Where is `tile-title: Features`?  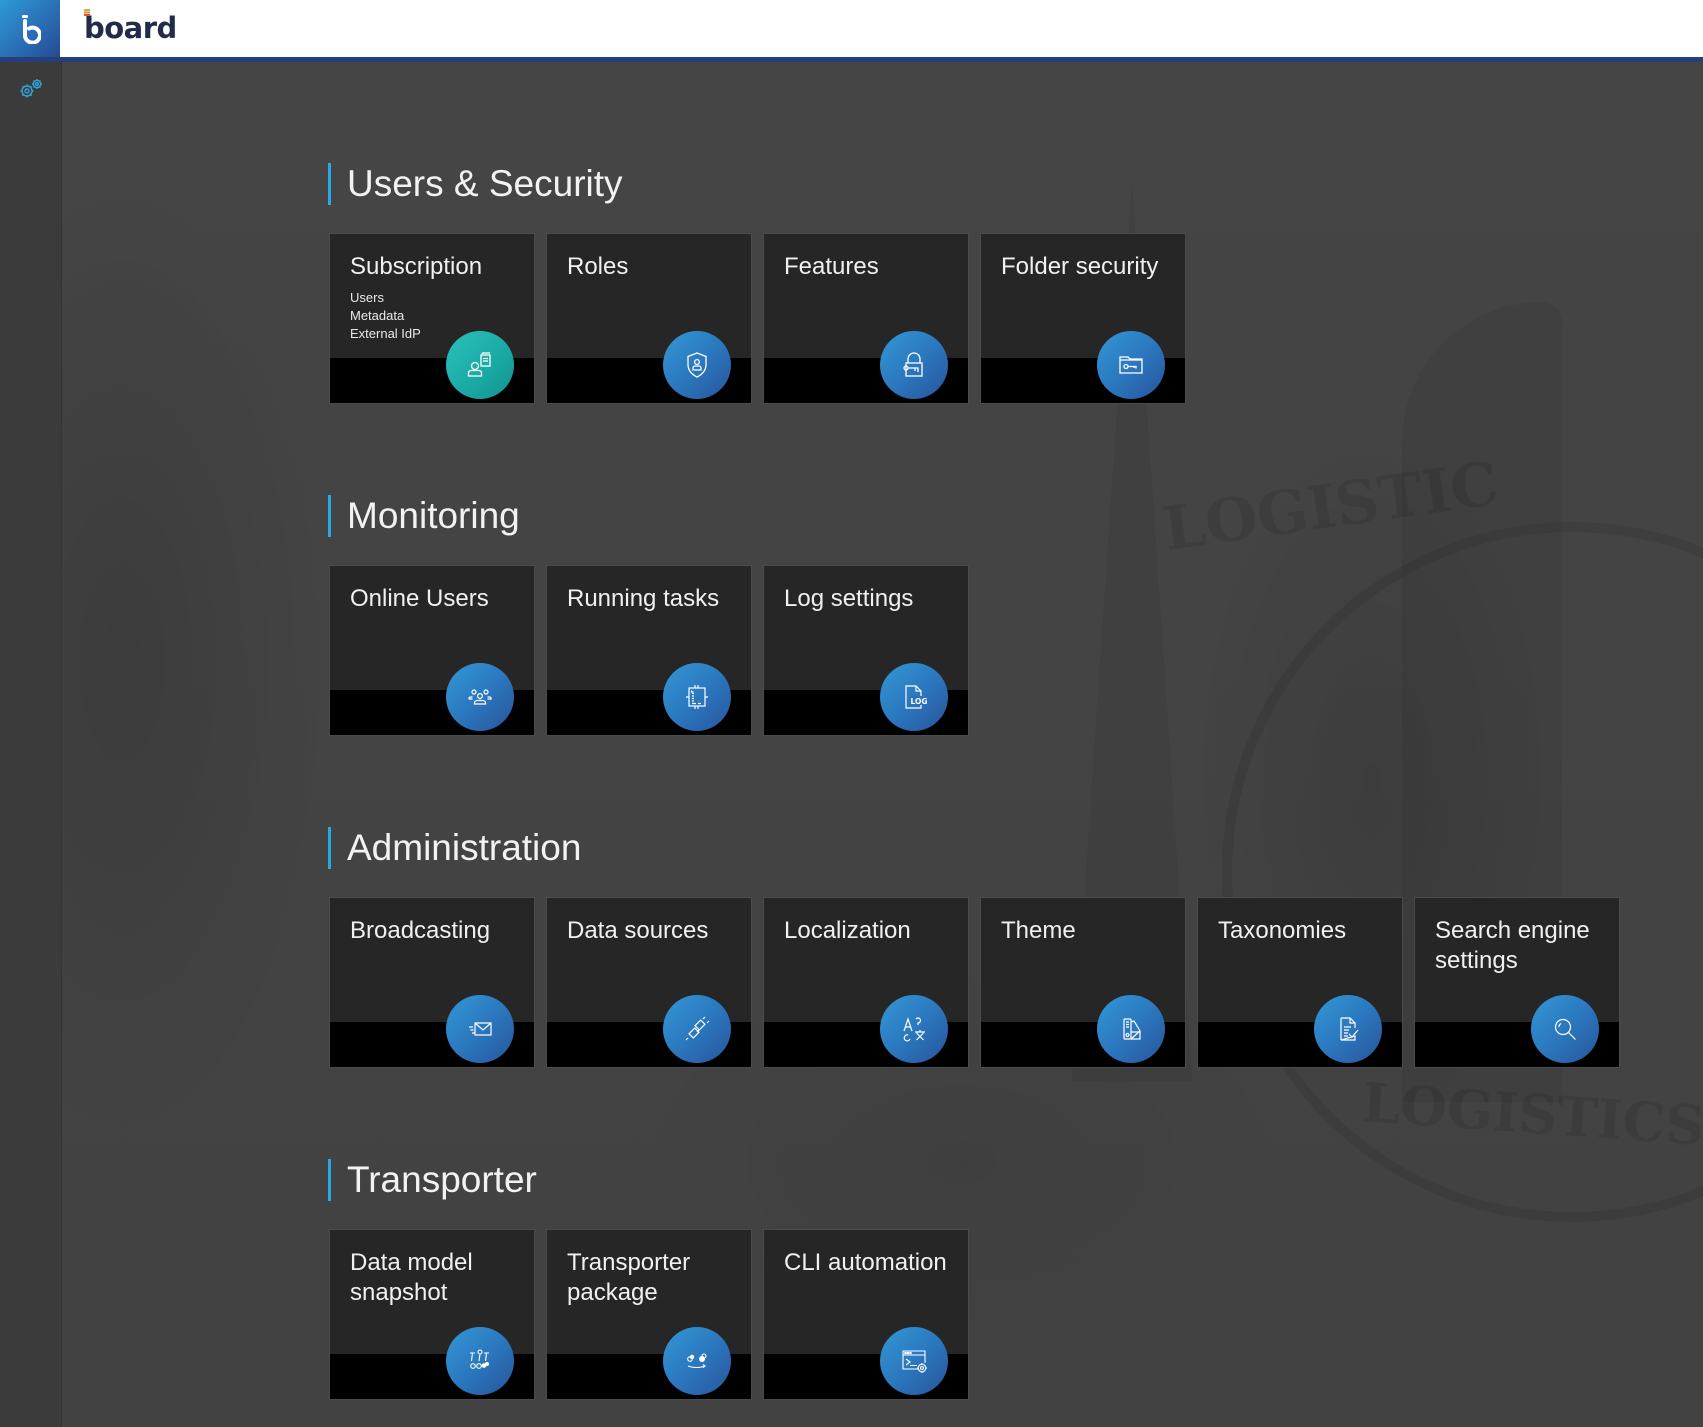
tile-title: Features is located at coordinates (831, 266).